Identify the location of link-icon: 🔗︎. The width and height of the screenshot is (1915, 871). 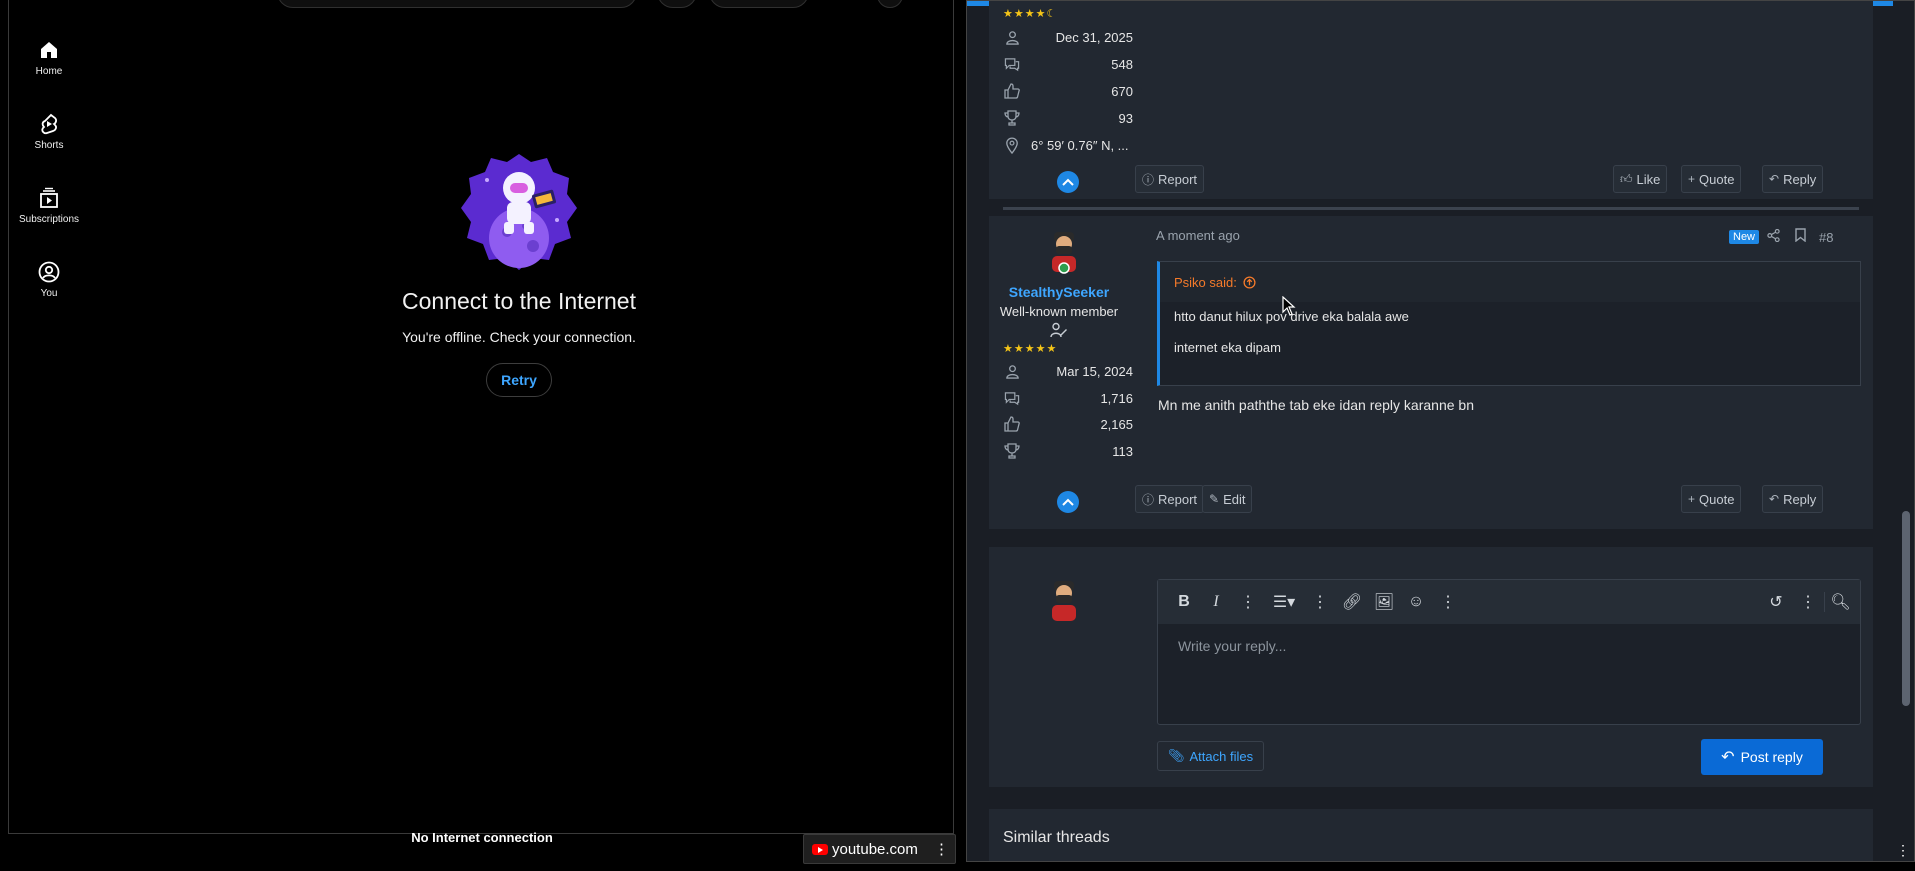
(1352, 602).